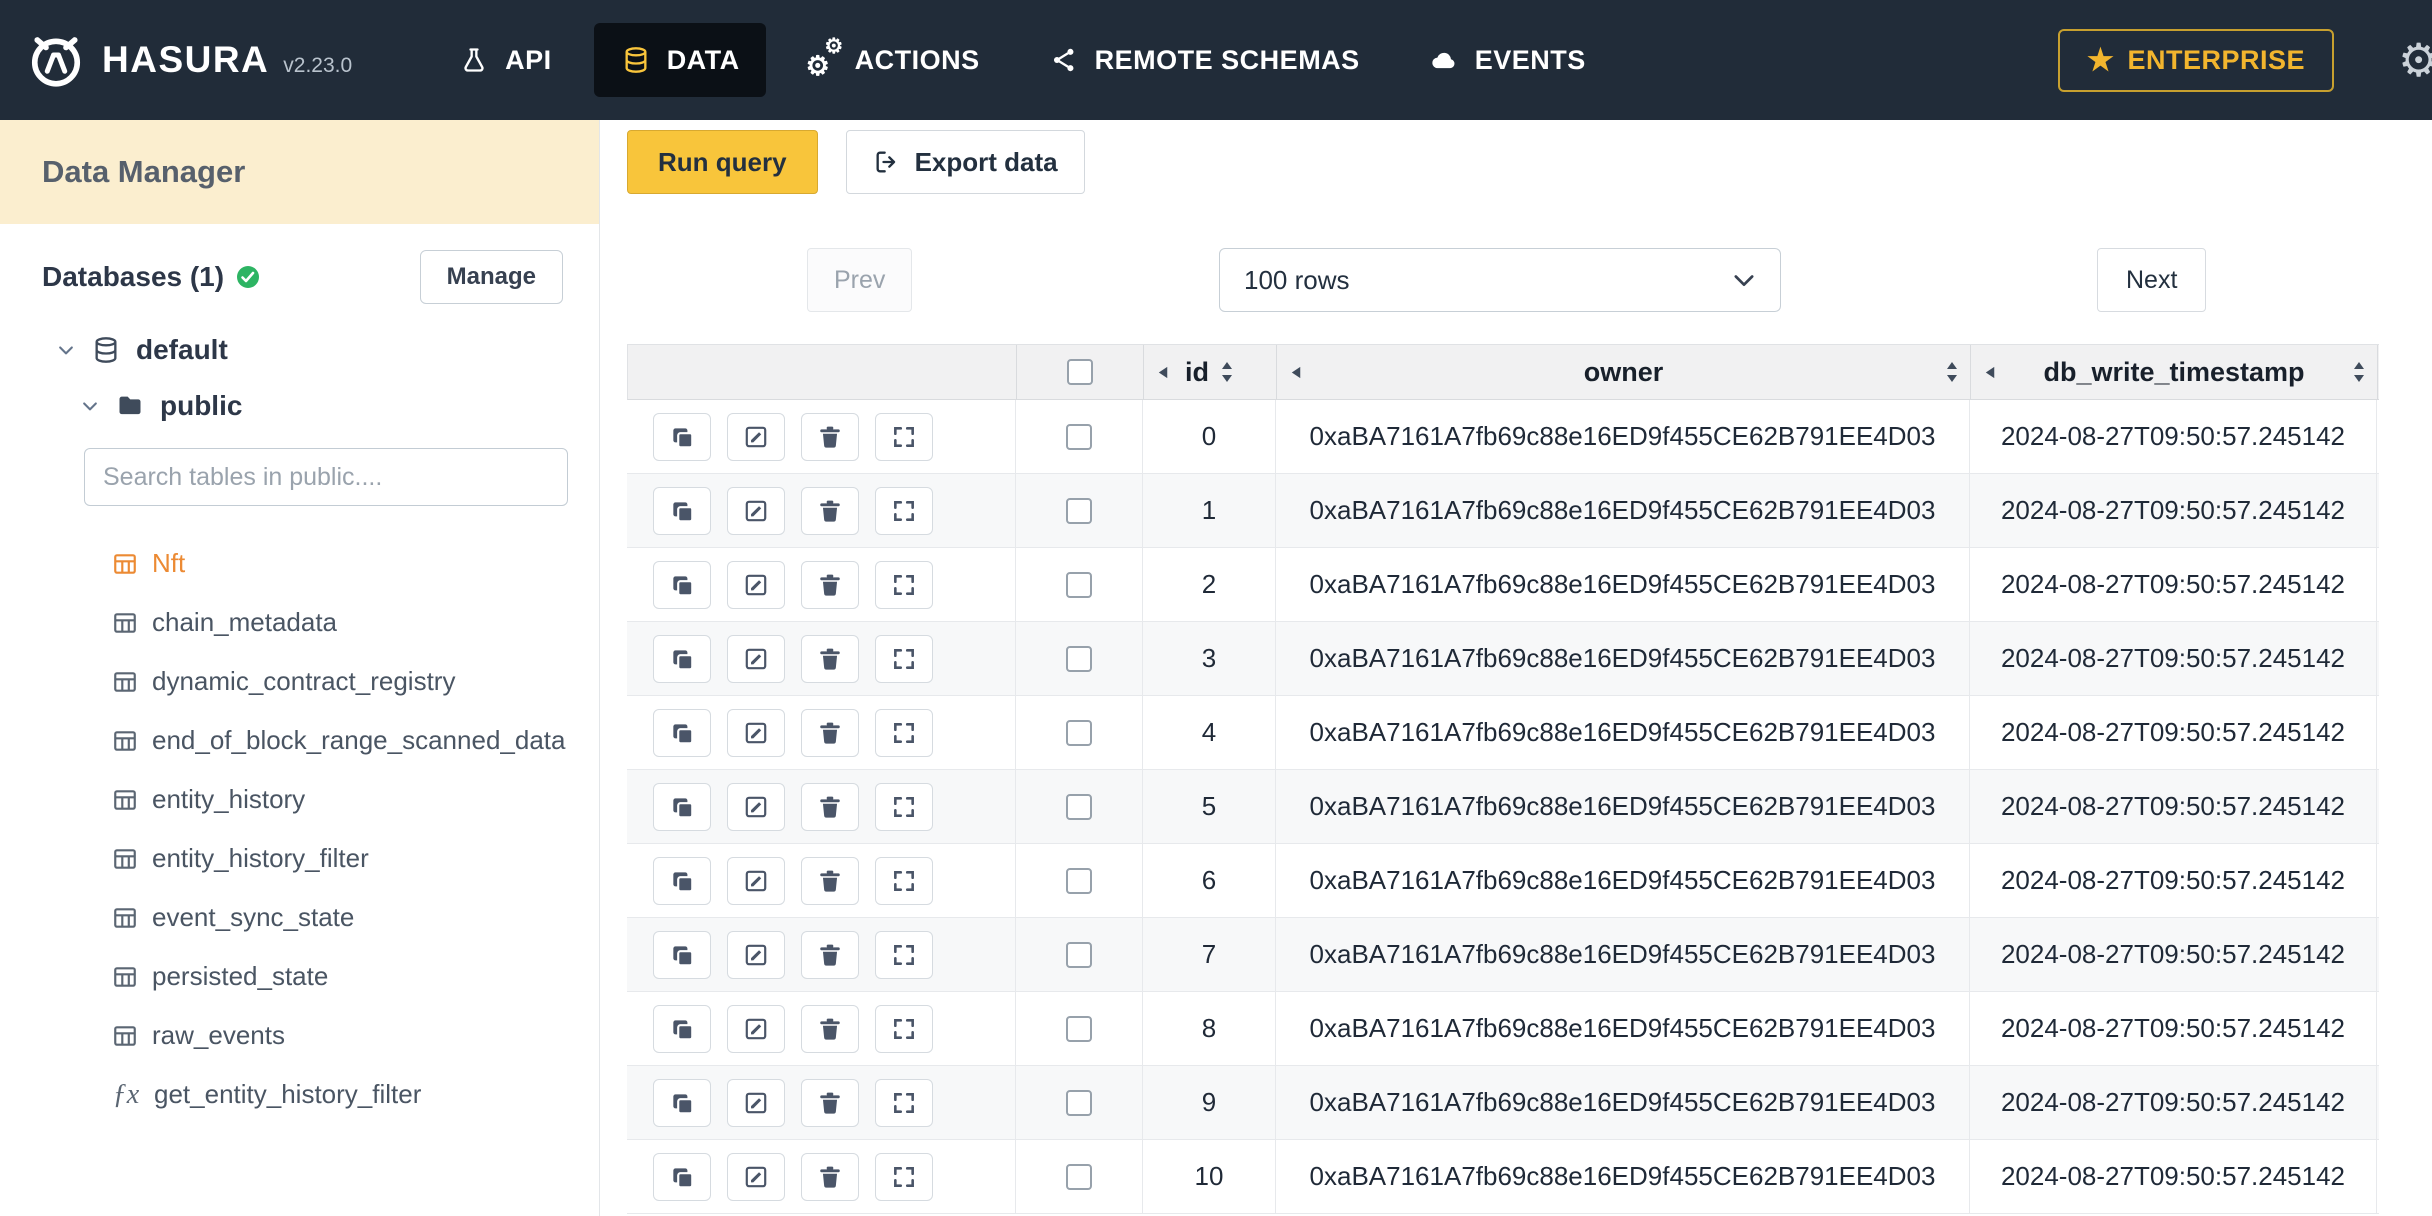 The height and width of the screenshot is (1216, 2432). Describe the element at coordinates (1507, 60) in the screenshot. I see `nav-item-events: EVENTS` at that location.